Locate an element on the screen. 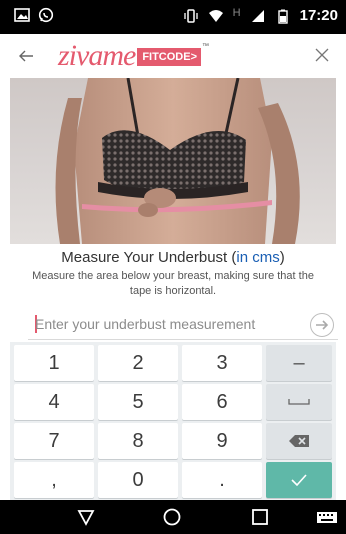 The image size is (346, 534). square-recents-icon is located at coordinates (260, 517).